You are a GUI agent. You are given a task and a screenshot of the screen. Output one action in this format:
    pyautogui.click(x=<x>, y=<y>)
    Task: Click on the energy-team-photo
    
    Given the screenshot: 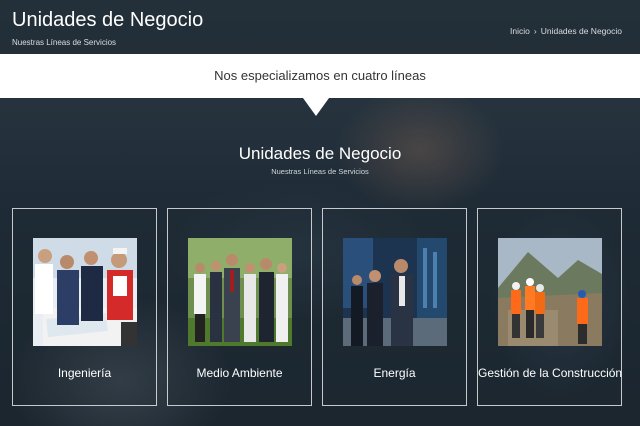 What is the action you would take?
    pyautogui.click(x=395, y=292)
    